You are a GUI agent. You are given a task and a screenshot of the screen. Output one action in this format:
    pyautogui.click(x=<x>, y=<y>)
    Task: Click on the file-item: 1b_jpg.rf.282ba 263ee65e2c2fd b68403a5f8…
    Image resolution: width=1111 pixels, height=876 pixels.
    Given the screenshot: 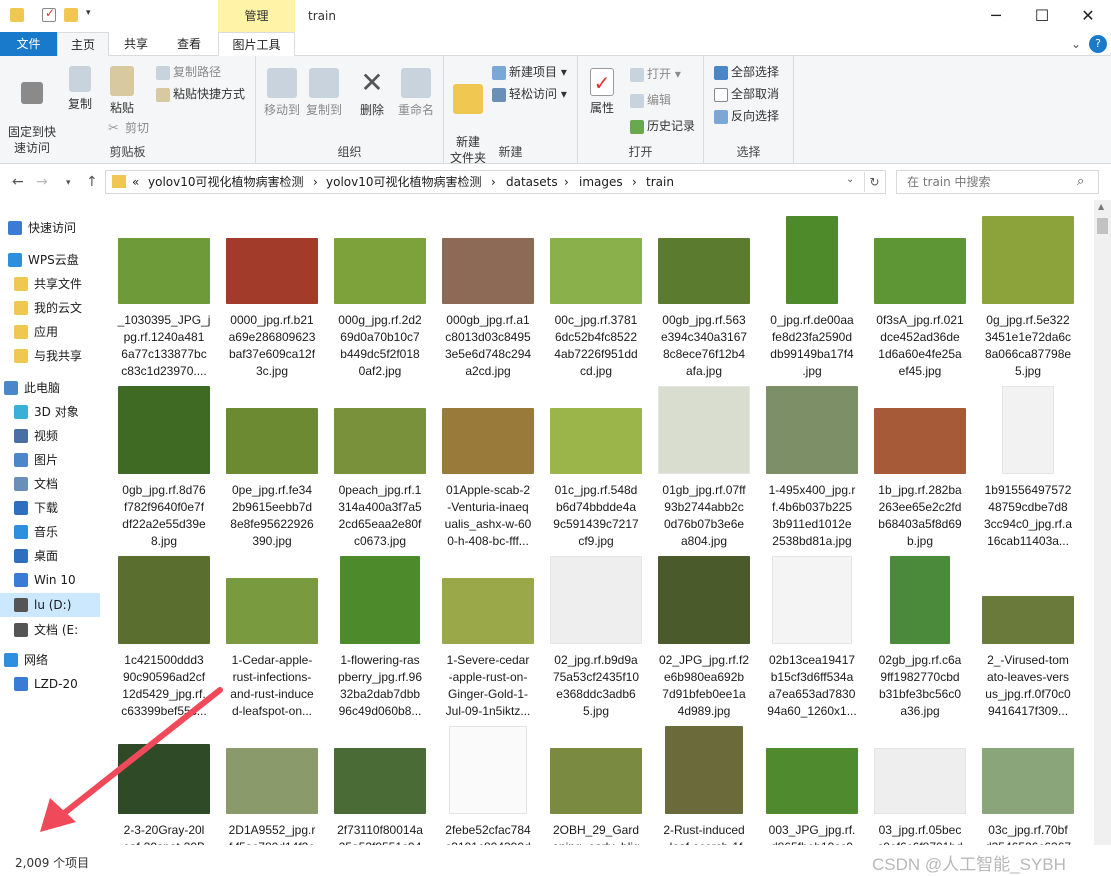 What is the action you would take?
    pyautogui.click(x=920, y=465)
    